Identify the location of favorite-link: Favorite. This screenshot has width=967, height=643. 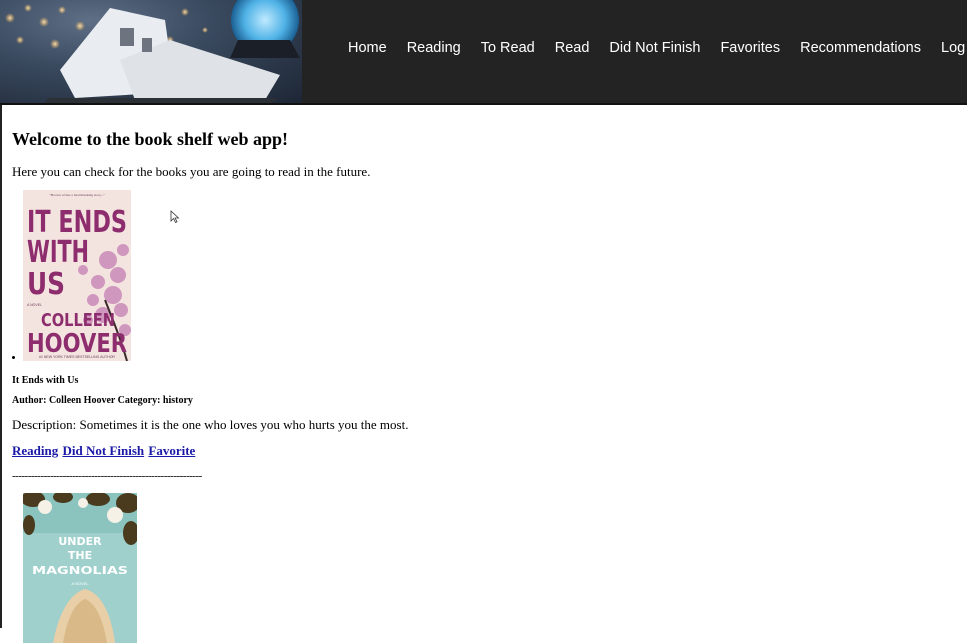
(171, 450).